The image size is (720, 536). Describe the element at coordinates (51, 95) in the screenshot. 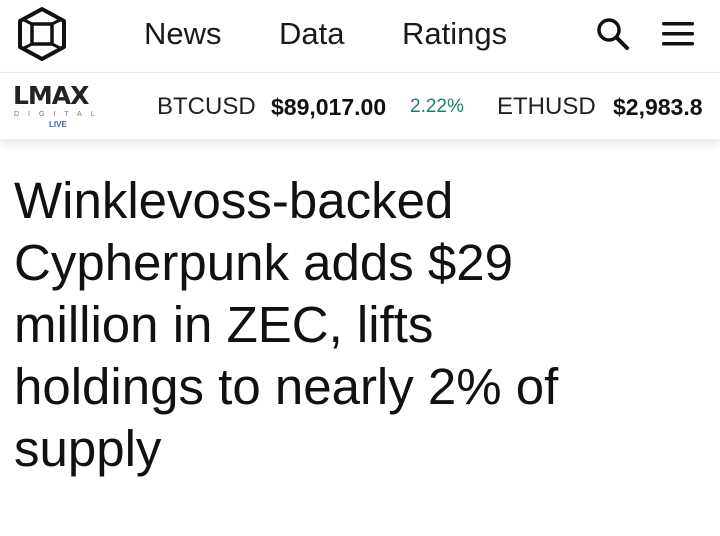

I see `lmax-wordmark: LMAX` at that location.